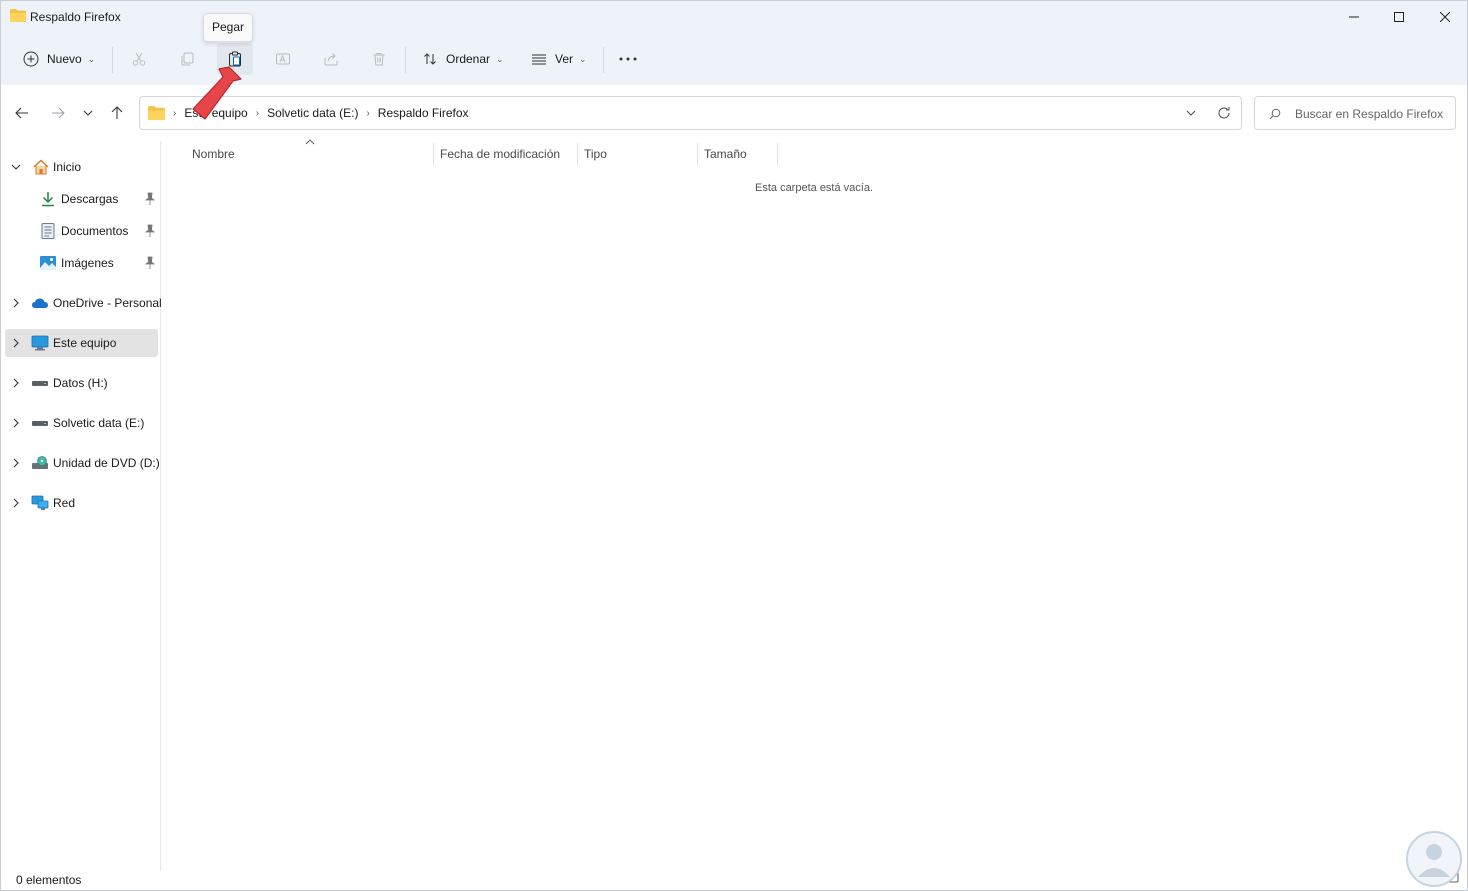 This screenshot has height=891, width=1468. What do you see at coordinates (283, 59) in the screenshot?
I see `rename-button` at bounding box center [283, 59].